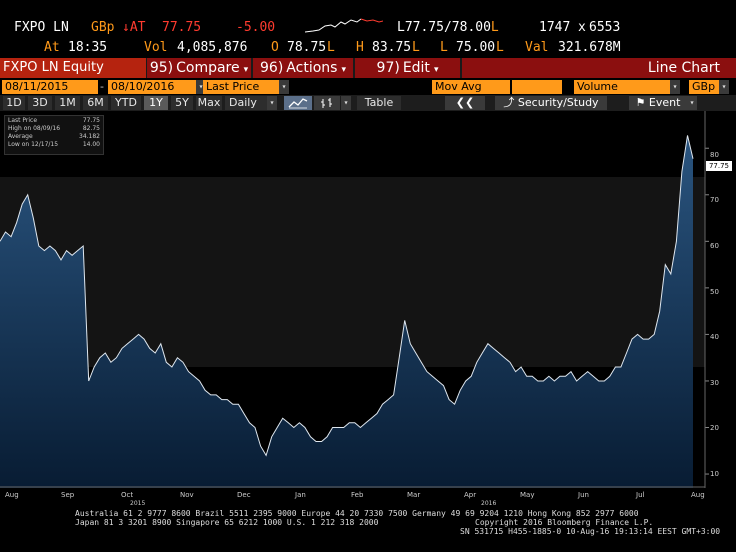 This screenshot has width=736, height=552. I want to click on x-tick: Sep, so click(68, 495).